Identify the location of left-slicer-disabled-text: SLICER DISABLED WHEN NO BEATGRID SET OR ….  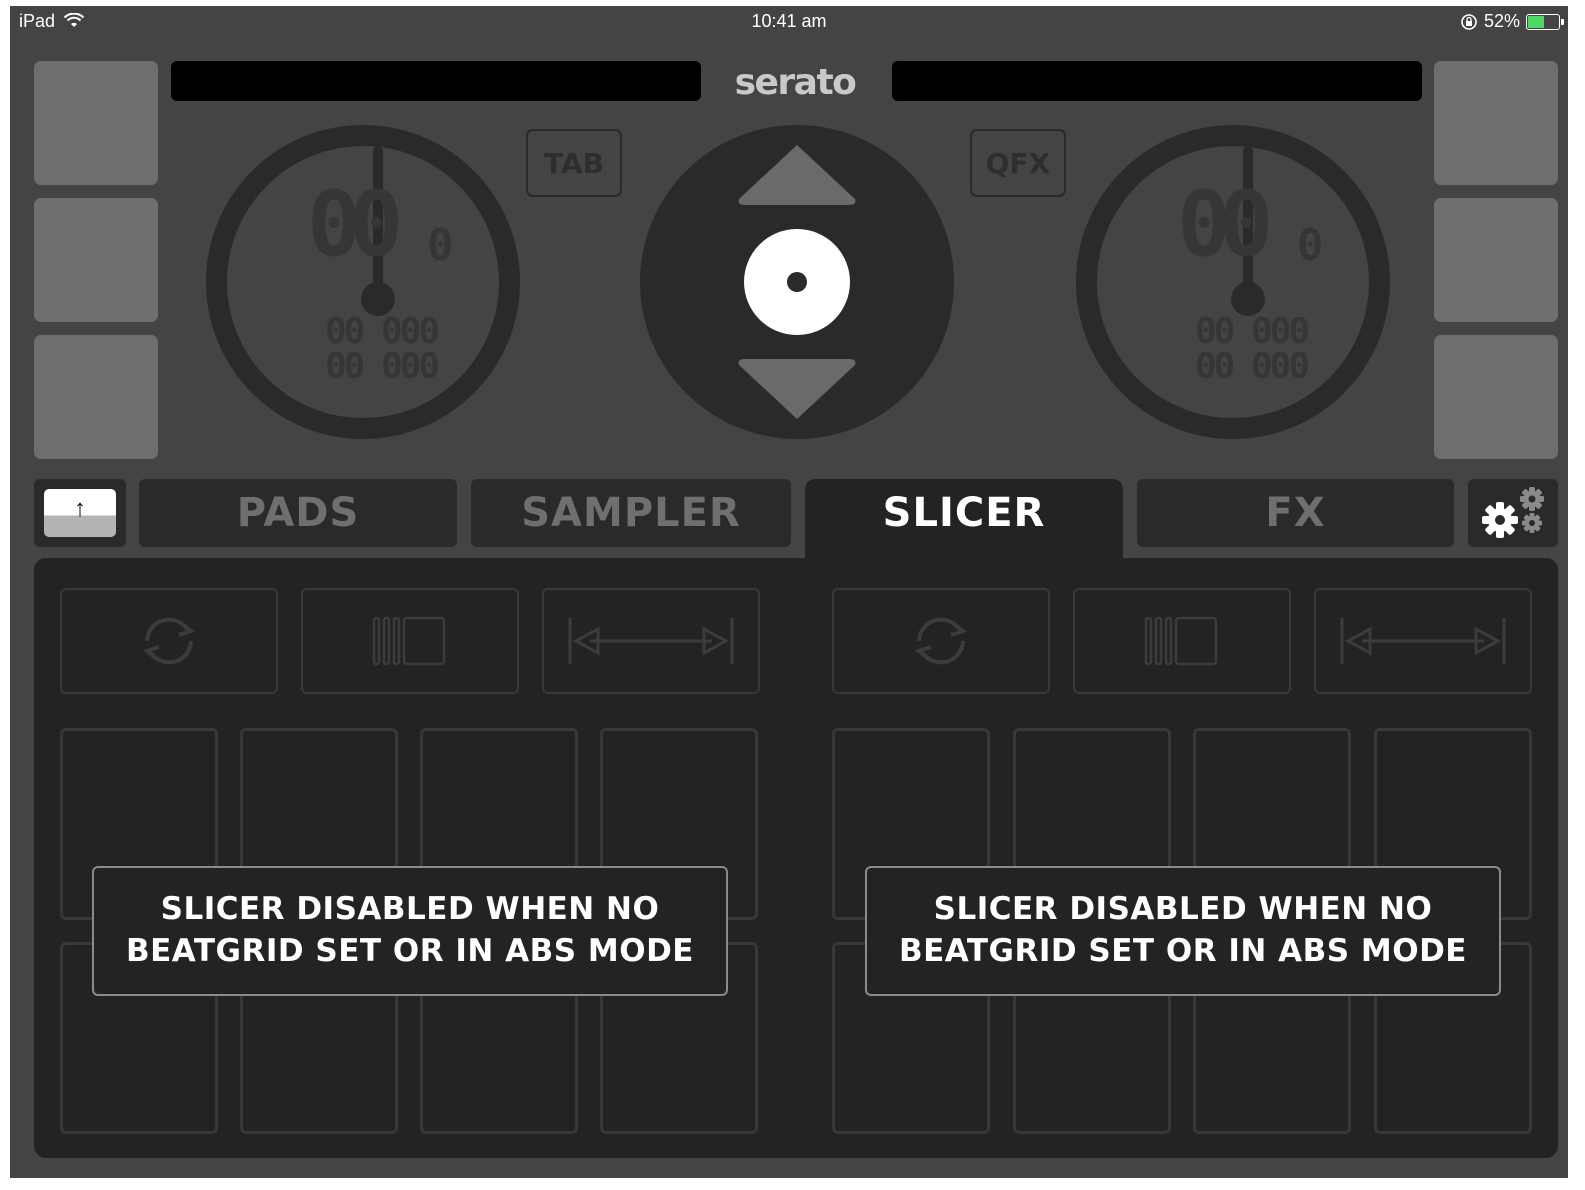
(410, 930).